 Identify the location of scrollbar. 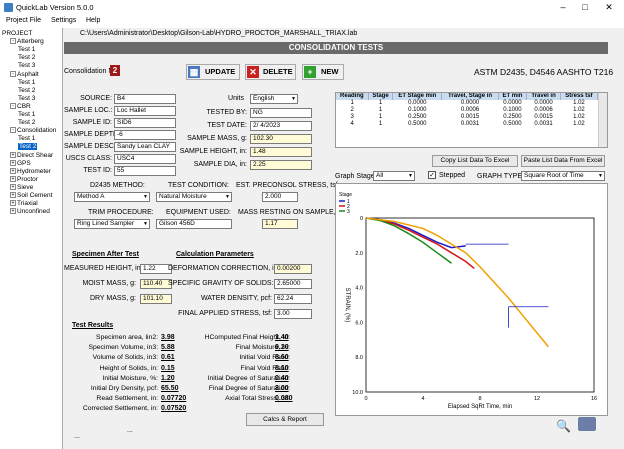
(602, 120).